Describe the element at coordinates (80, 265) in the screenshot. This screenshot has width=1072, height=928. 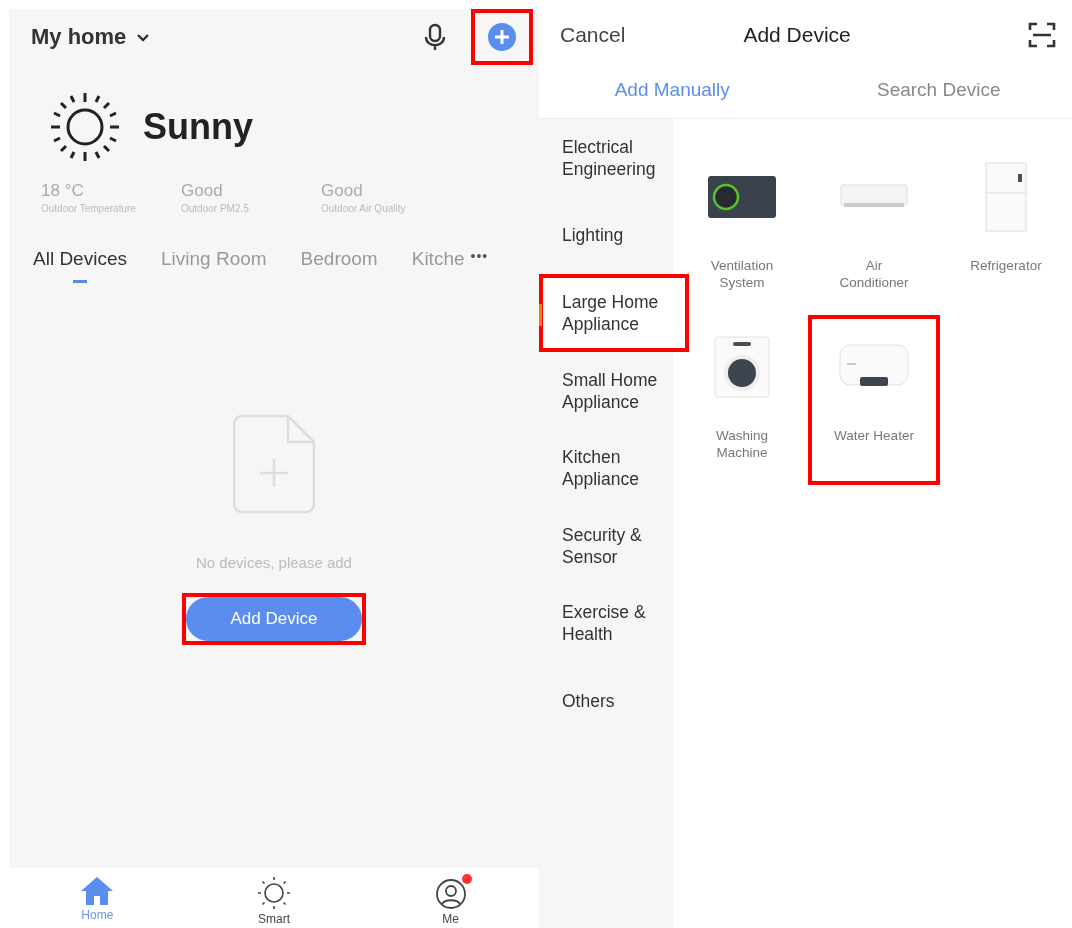
I see `room-tab: All Devices` at that location.